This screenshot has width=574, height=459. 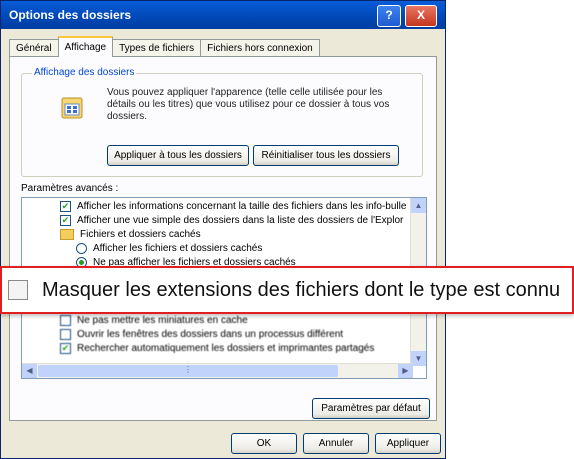 What do you see at coordinates (408, 443) in the screenshot?
I see `apply-button: Appliquer` at bounding box center [408, 443].